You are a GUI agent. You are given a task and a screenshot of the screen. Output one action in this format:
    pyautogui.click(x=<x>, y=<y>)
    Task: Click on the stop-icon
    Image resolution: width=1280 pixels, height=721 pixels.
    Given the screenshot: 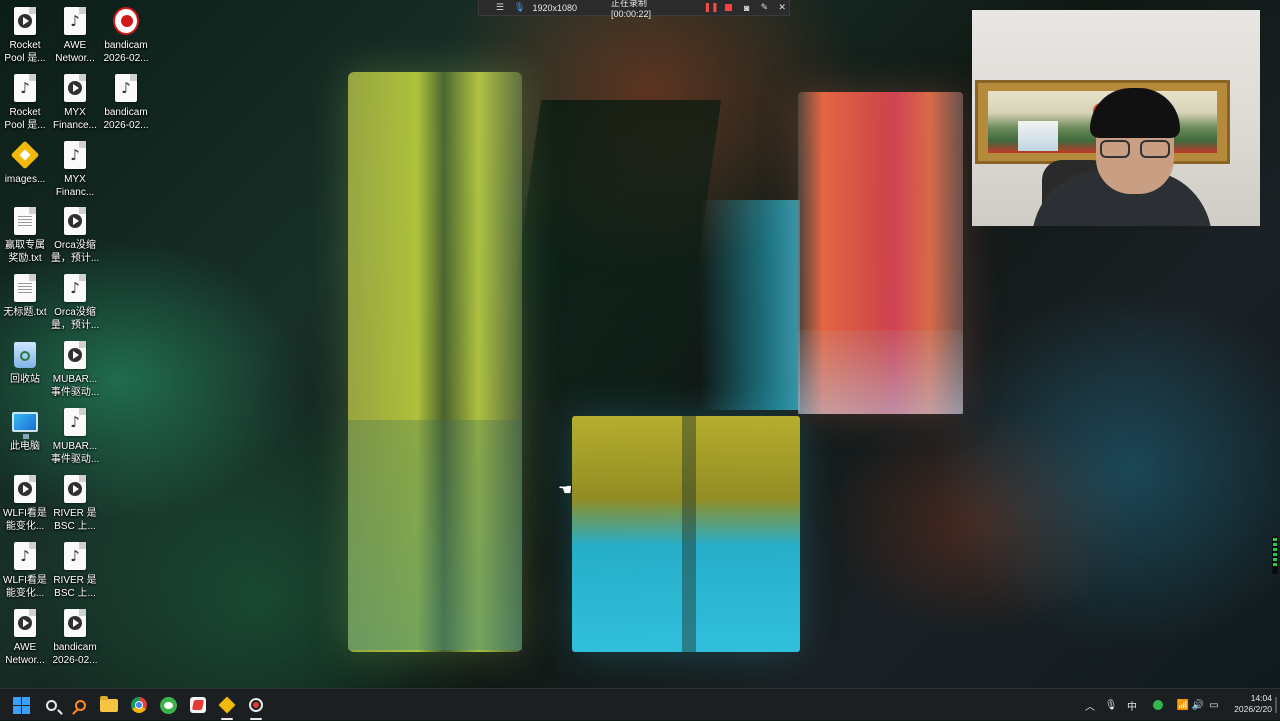 What is the action you would take?
    pyautogui.click(x=729, y=8)
    